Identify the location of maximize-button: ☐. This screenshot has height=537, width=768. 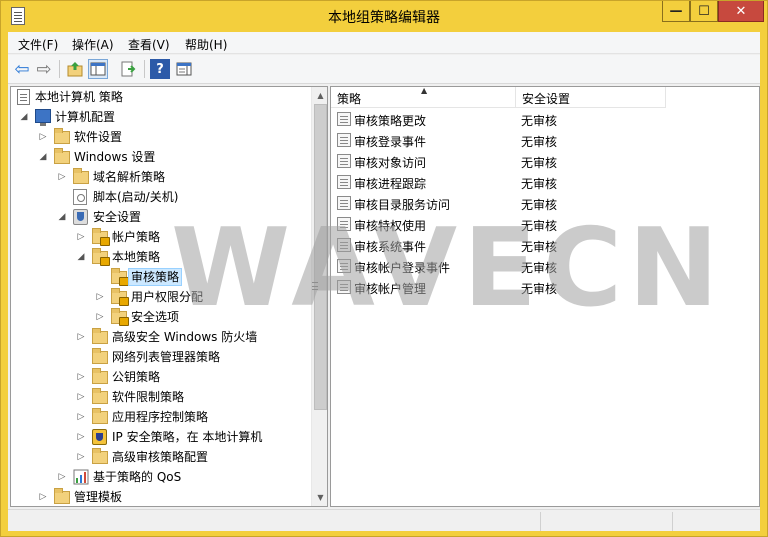
(704, 11).